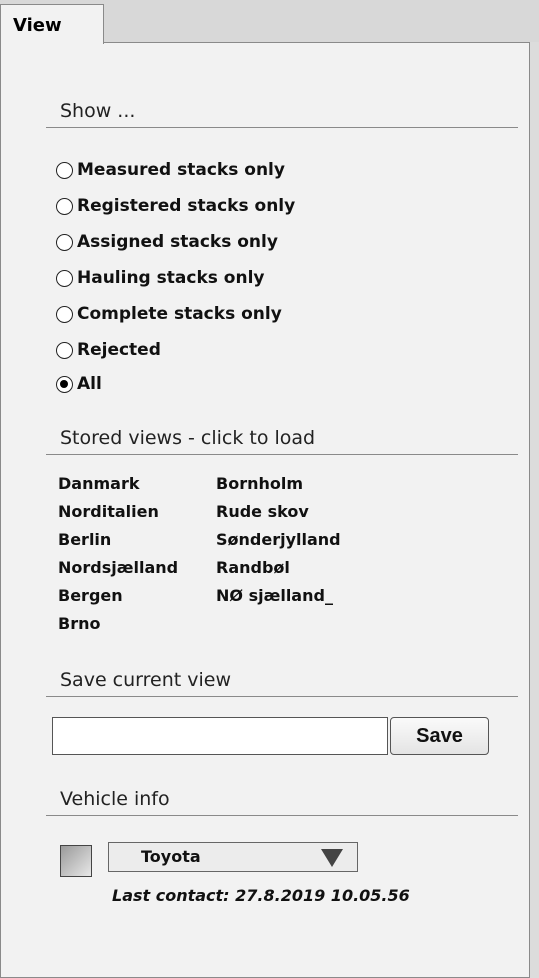 This screenshot has width=539, height=978. Describe the element at coordinates (108, 511) in the screenshot. I see `stored-view-link: Norditalien` at that location.